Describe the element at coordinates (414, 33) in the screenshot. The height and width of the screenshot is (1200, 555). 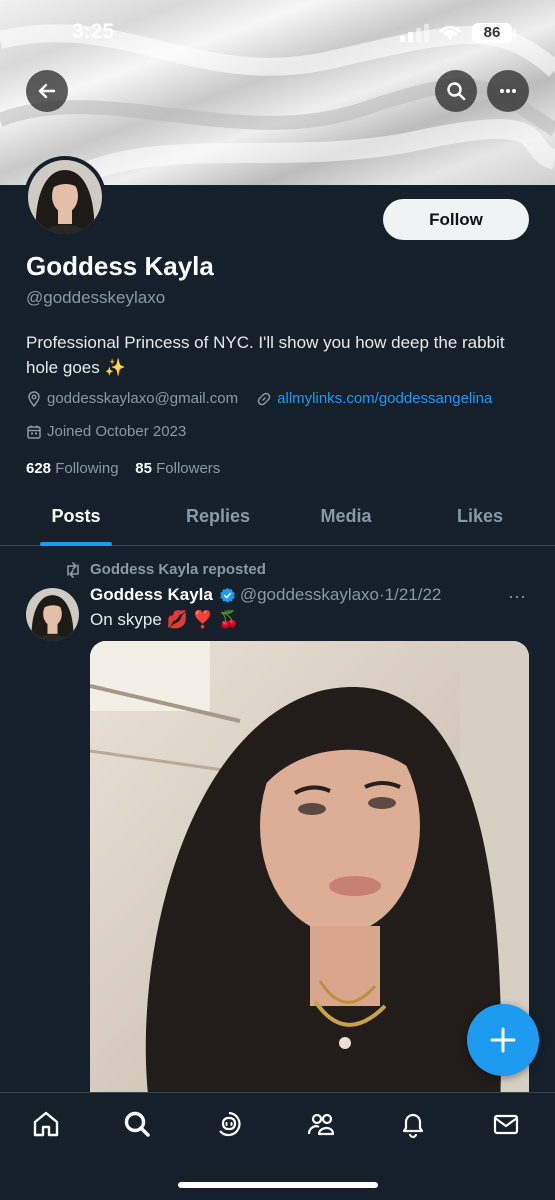
I see `signal-icon` at that location.